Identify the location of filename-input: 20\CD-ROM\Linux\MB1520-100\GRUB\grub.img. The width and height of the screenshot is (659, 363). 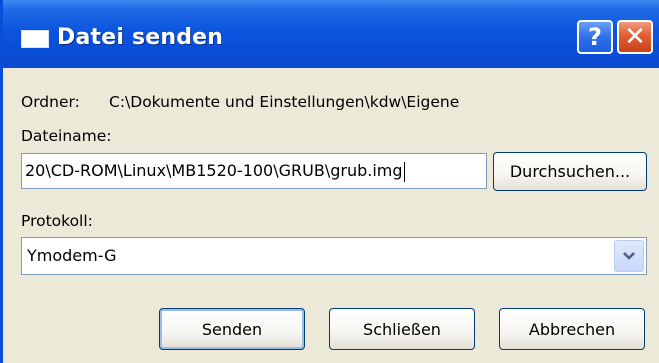
(254, 171).